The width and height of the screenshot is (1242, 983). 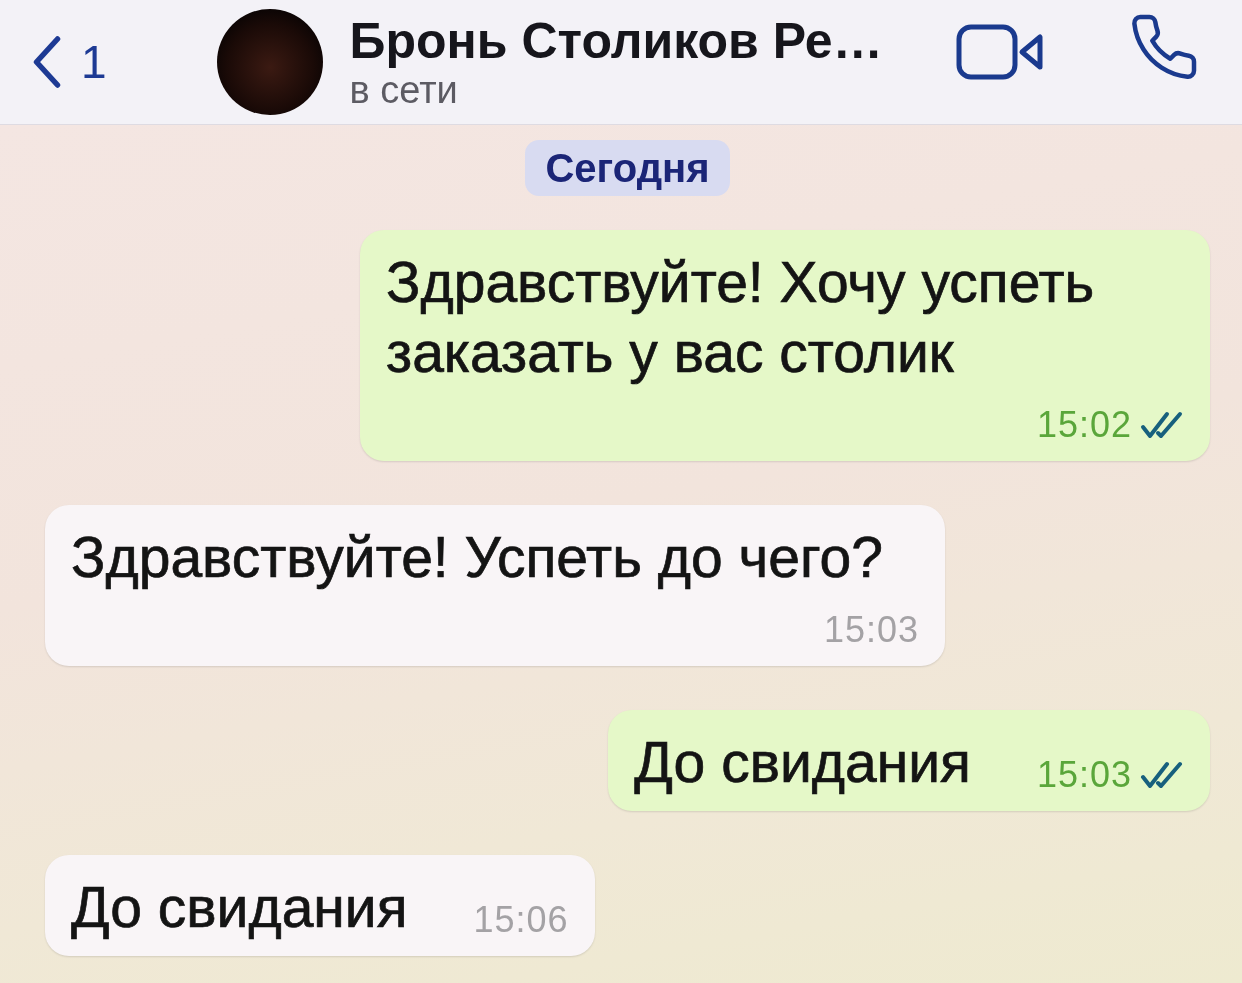 I want to click on message-text: Здравствуйте! Хочу успеть заказать у вас столик, so click(x=741, y=317).